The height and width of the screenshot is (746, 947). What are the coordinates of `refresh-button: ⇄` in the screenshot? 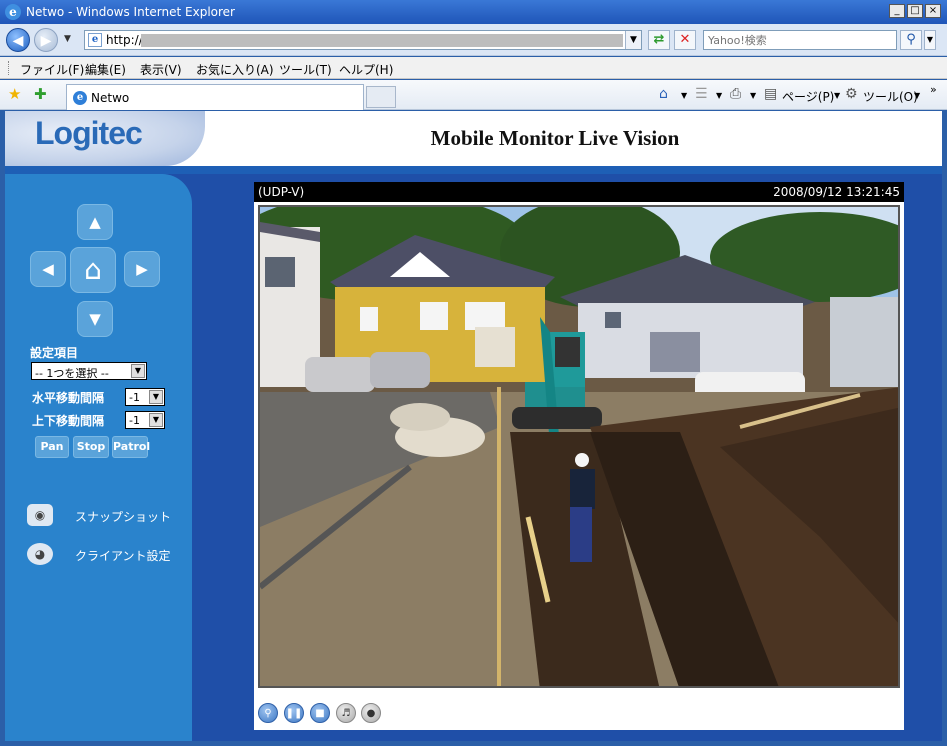 It's located at (659, 40).